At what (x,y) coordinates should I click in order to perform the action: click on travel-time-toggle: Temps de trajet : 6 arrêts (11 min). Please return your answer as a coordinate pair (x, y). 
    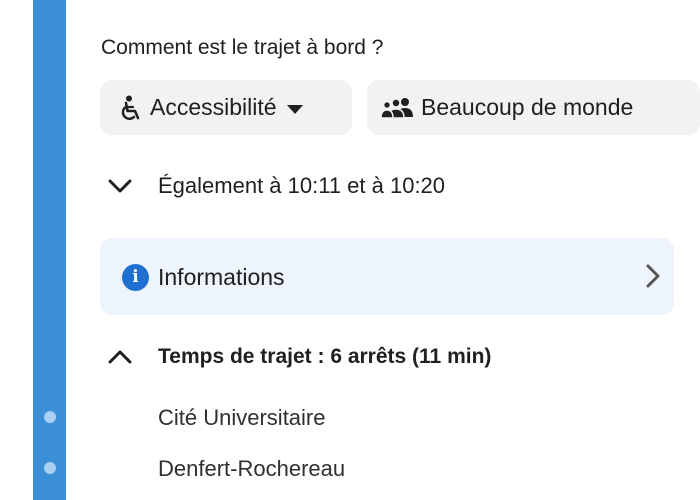
    Looking at the image, I should click on (299, 357).